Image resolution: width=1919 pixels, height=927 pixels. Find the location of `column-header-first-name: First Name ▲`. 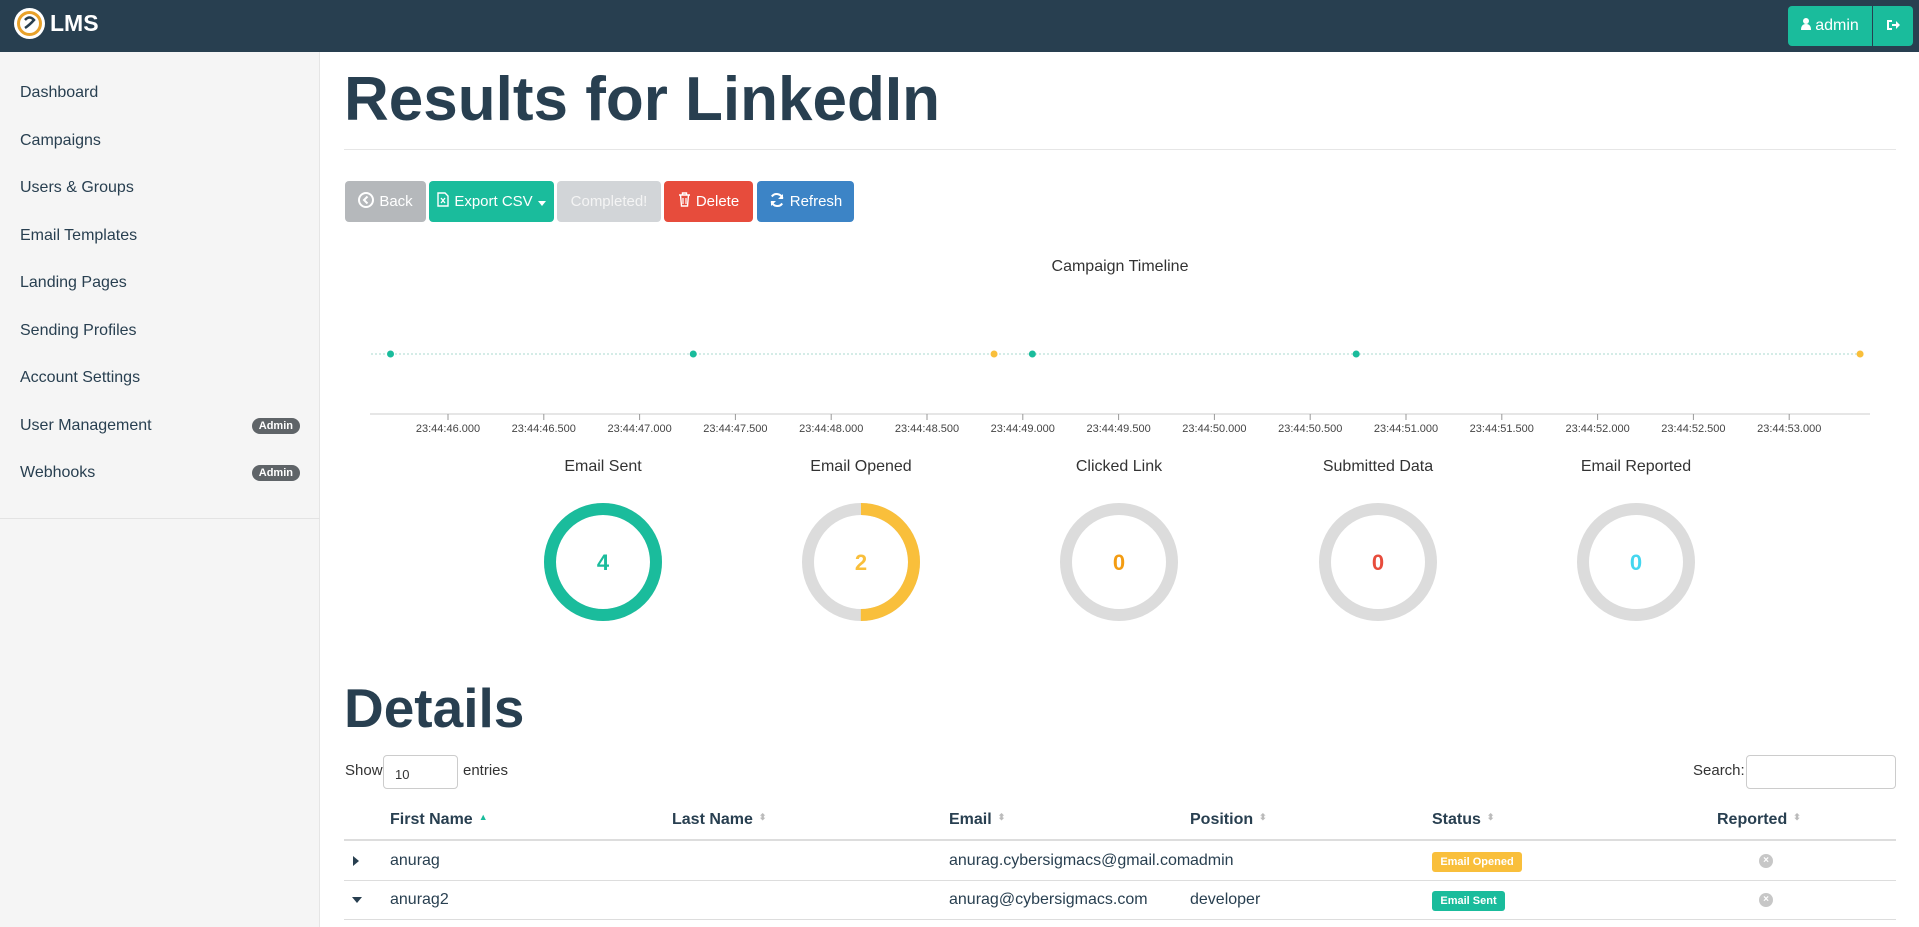

column-header-first-name: First Name ▲ is located at coordinates (439, 820).